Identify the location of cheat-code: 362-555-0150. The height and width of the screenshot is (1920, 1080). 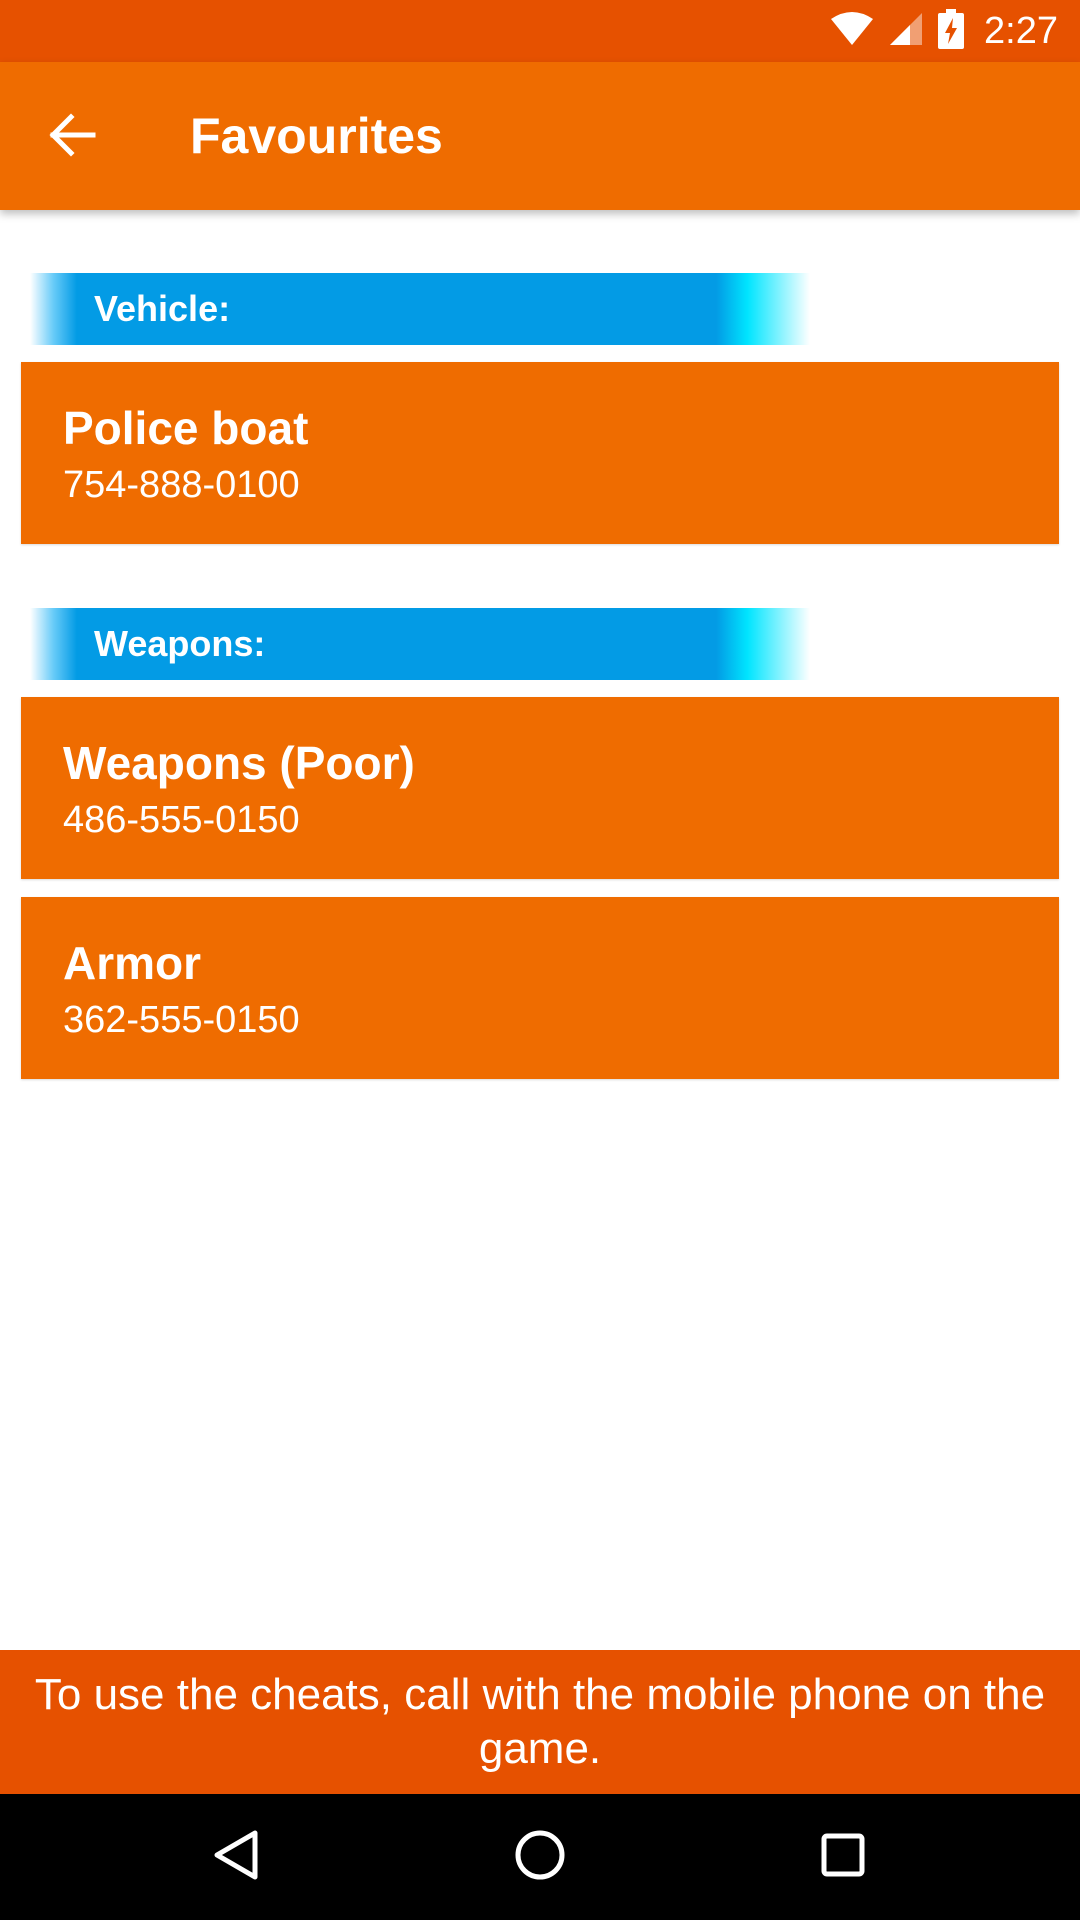
(181, 1020).